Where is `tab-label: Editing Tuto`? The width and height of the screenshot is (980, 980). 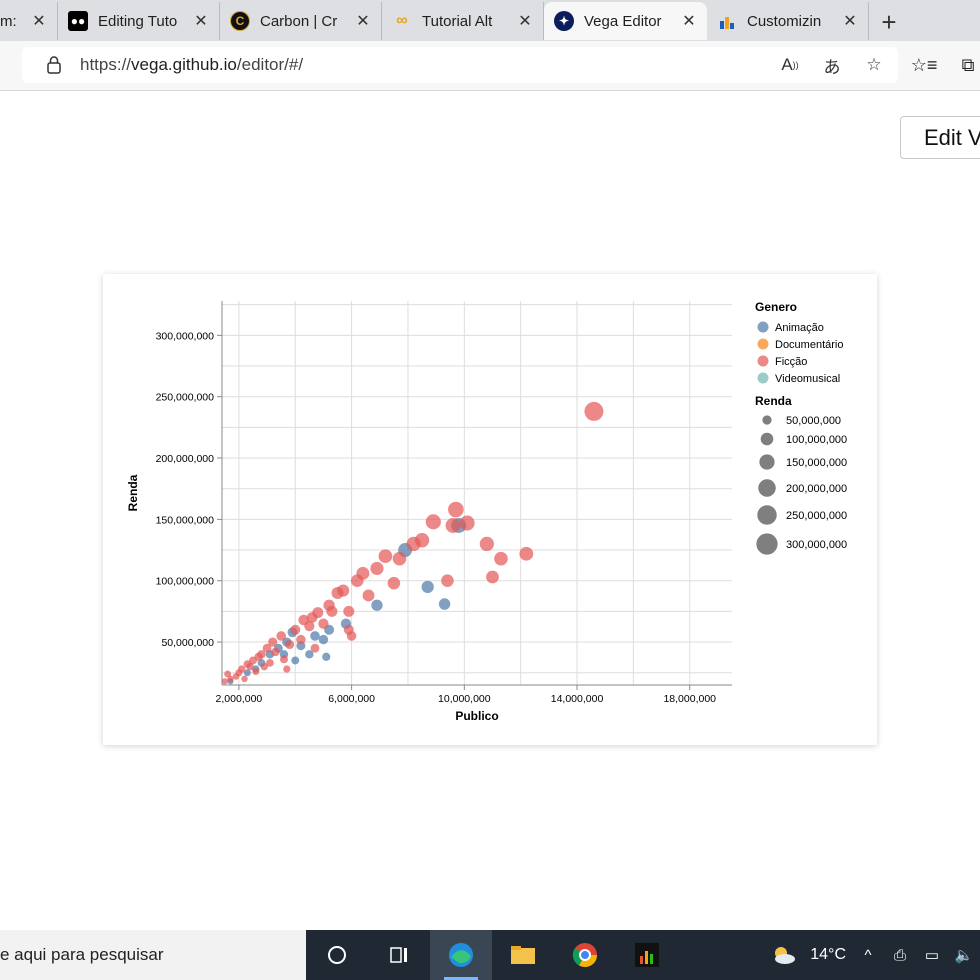 tab-label: Editing Tuto is located at coordinates (138, 21).